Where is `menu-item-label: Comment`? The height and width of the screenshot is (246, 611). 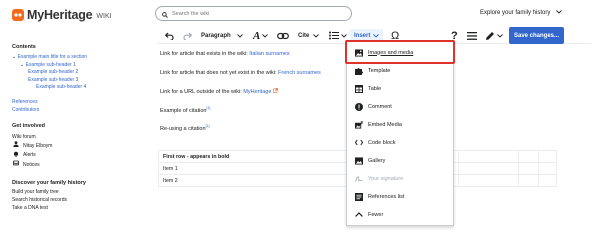 menu-item-label: Comment is located at coordinates (380, 106).